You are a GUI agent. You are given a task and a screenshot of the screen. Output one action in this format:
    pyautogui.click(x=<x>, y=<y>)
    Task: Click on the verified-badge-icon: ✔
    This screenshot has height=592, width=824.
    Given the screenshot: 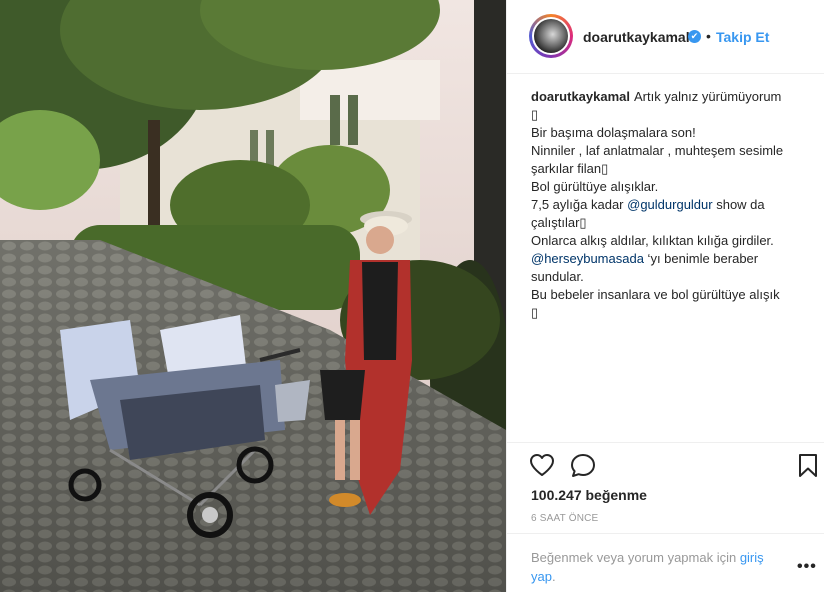 What is the action you would take?
    pyautogui.click(x=694, y=36)
    